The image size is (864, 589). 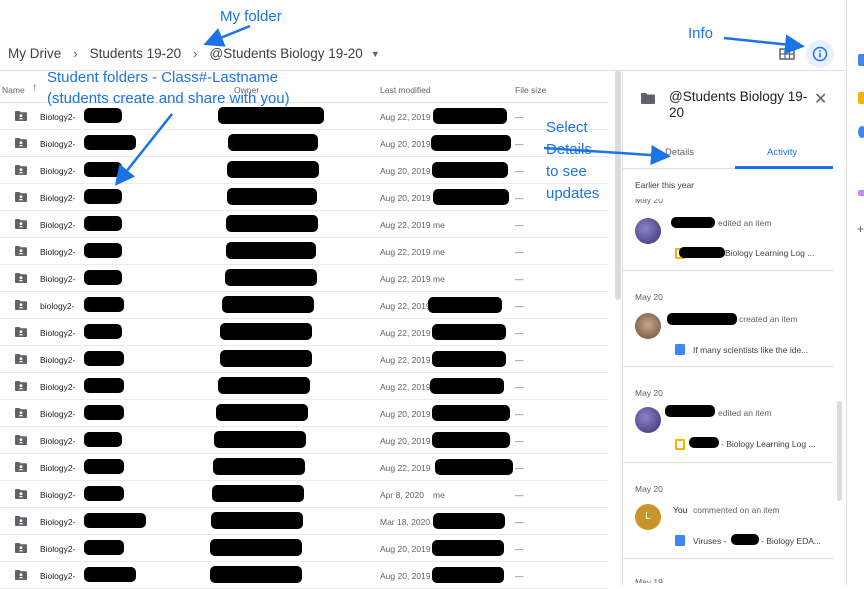 What do you see at coordinates (34, 53) in the screenshot?
I see `breadcrumb-my-drive: My Drive` at bounding box center [34, 53].